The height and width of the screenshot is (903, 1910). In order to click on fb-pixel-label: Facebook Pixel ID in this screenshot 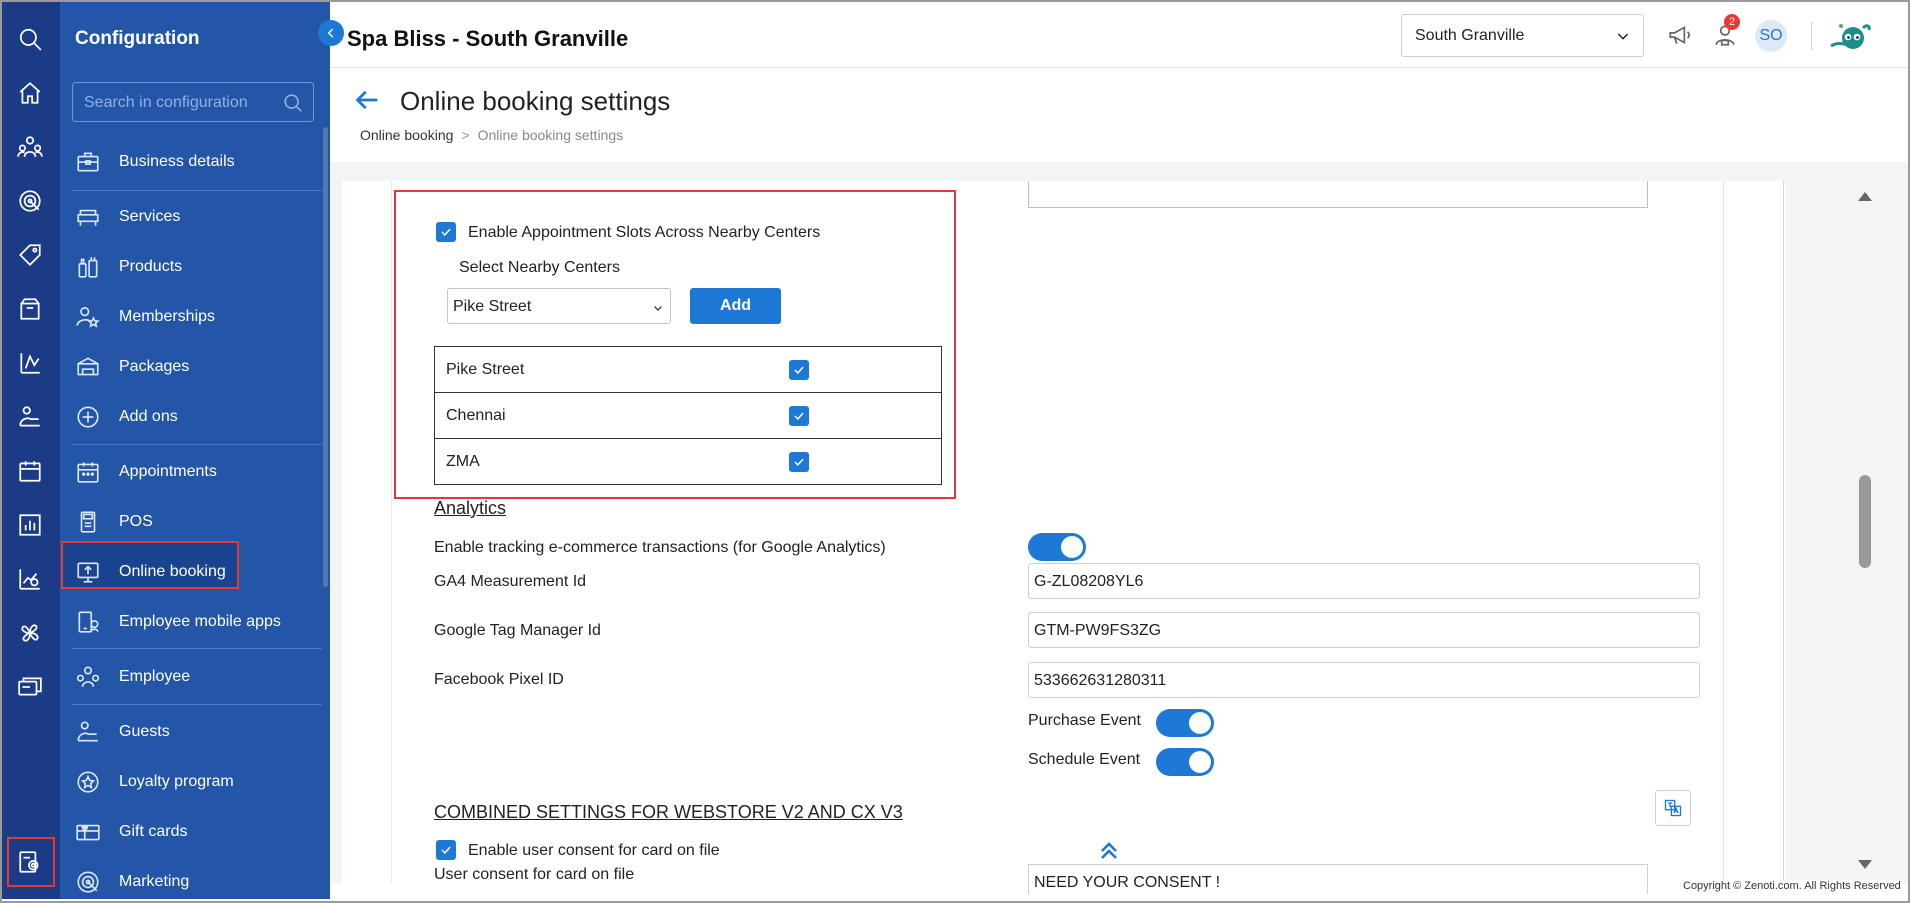, I will do `click(499, 679)`.